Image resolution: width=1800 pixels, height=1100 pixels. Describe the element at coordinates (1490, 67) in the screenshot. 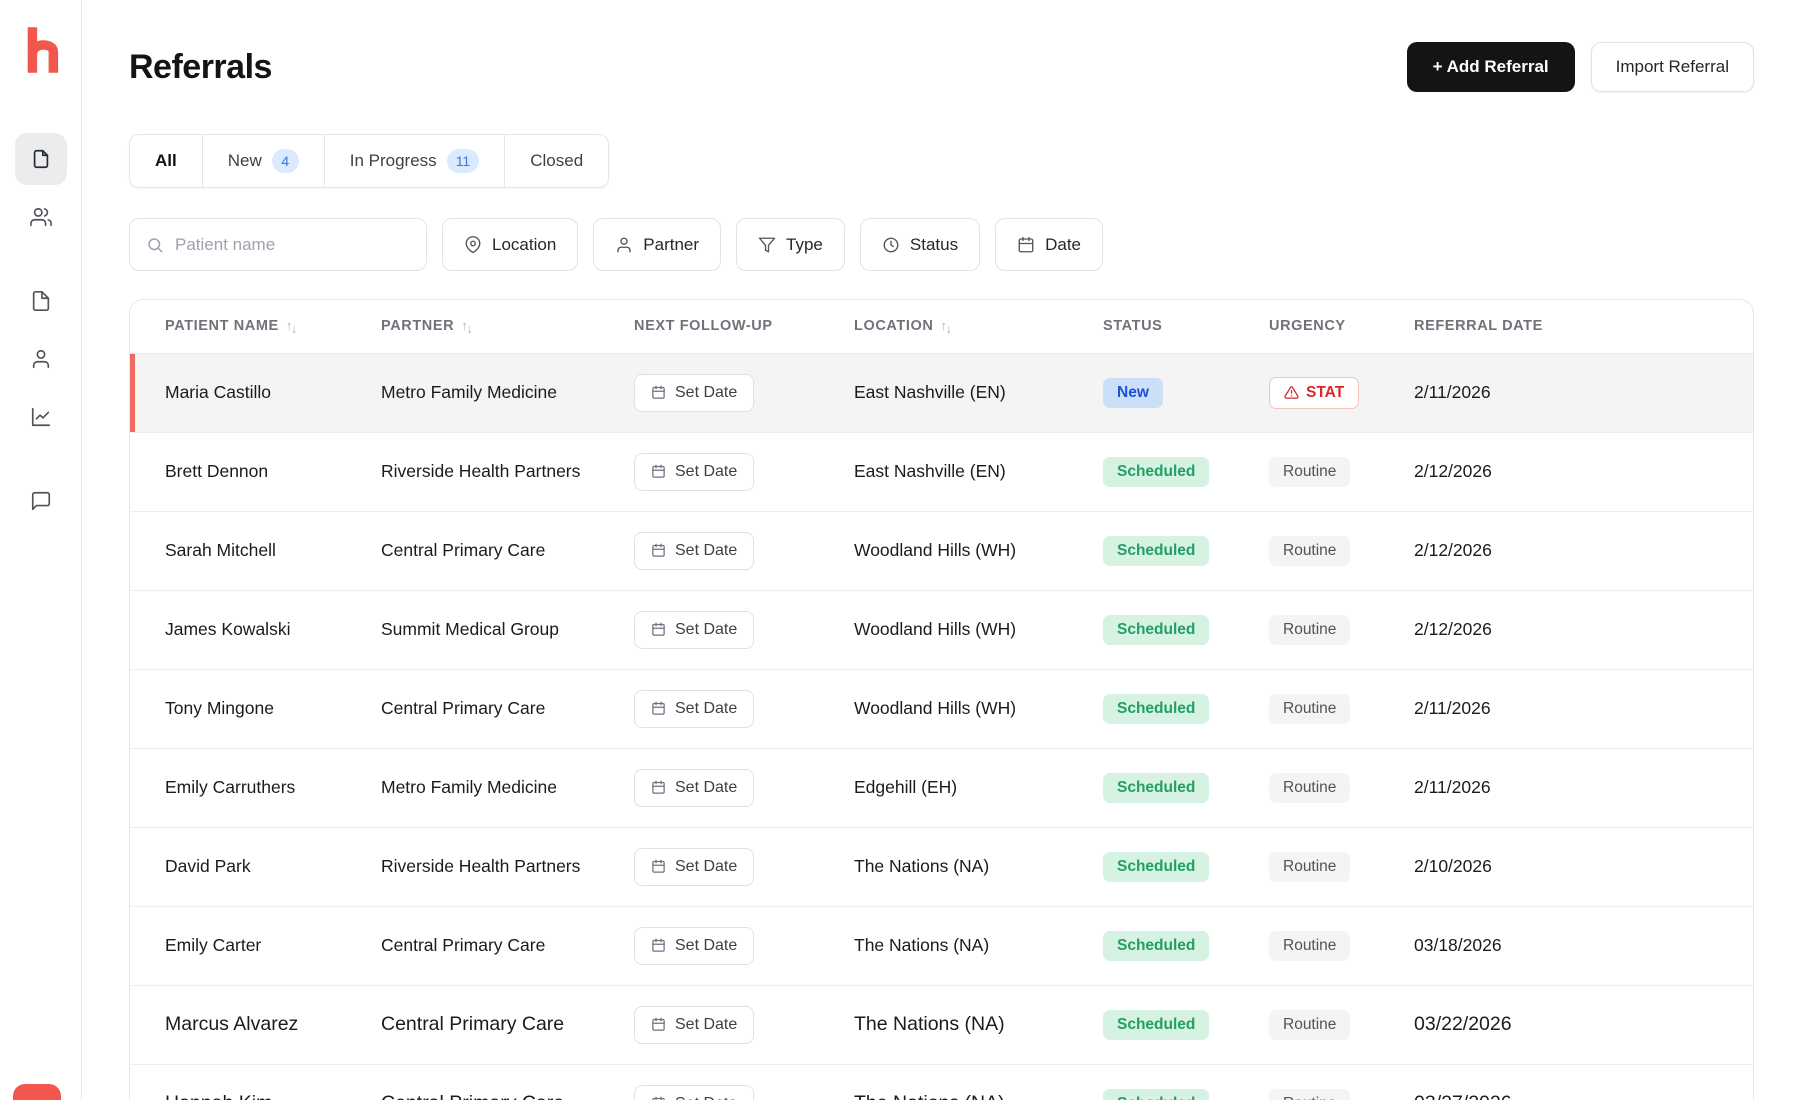

I see `add-referral-button: + Add Referral` at that location.